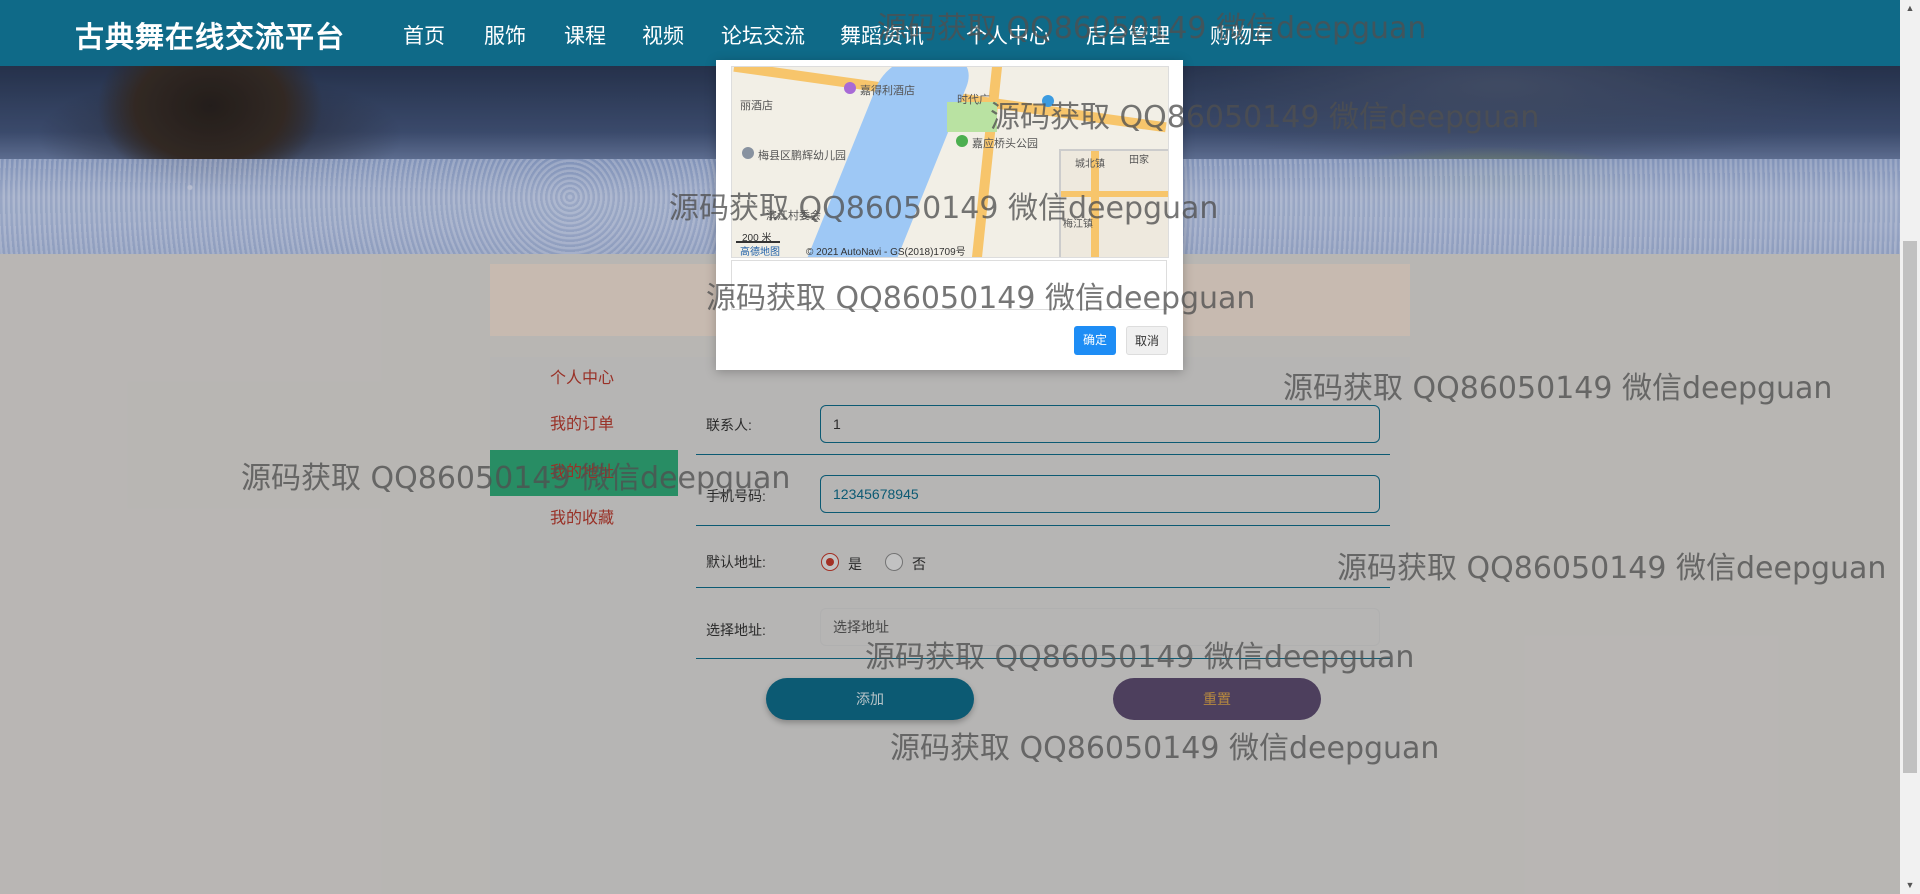 This screenshot has height=894, width=1920. What do you see at coordinates (1910, 507) in the screenshot?
I see `scrollbar-thumb` at bounding box center [1910, 507].